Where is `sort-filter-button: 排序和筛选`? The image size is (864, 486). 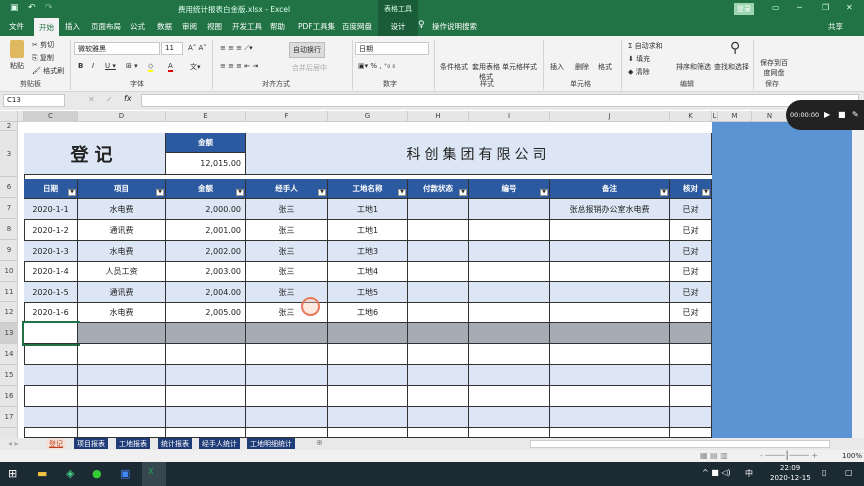 sort-filter-button: 排序和筛选 is located at coordinates (693, 67).